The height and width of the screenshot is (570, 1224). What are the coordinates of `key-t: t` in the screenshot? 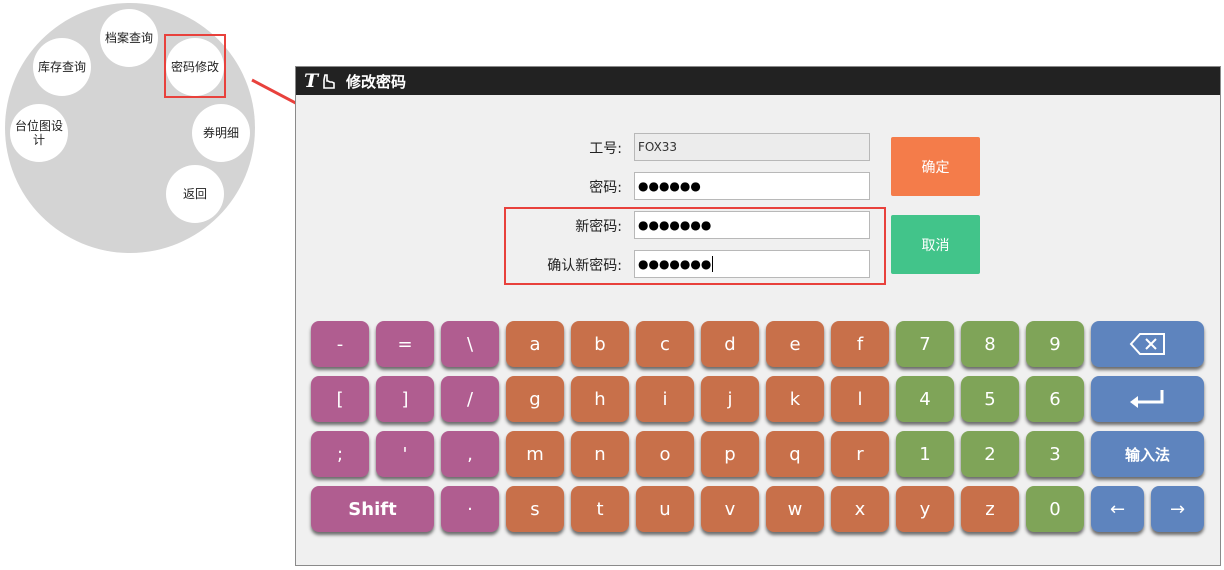 It's located at (600, 509).